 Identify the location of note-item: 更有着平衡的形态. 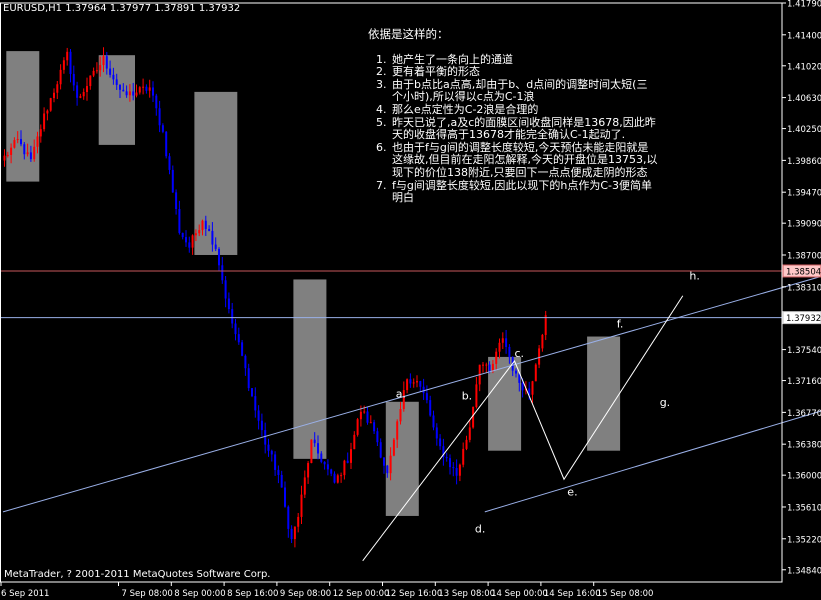
(524, 72).